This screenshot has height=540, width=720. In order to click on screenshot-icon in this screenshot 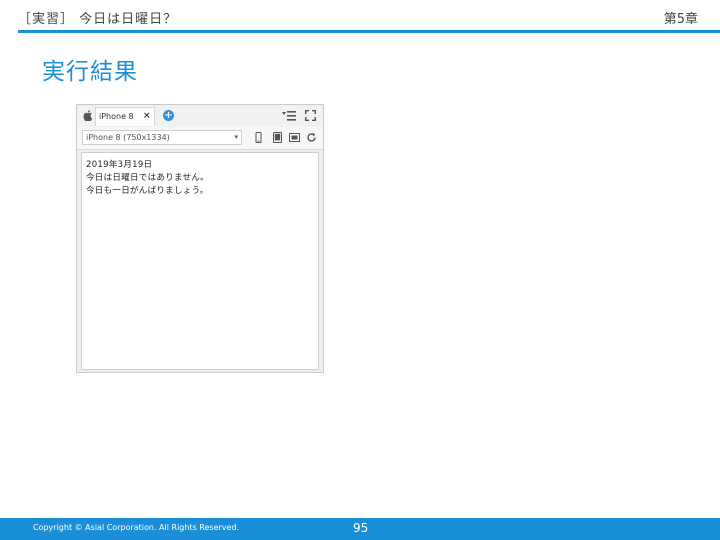, I will do `click(294, 137)`.